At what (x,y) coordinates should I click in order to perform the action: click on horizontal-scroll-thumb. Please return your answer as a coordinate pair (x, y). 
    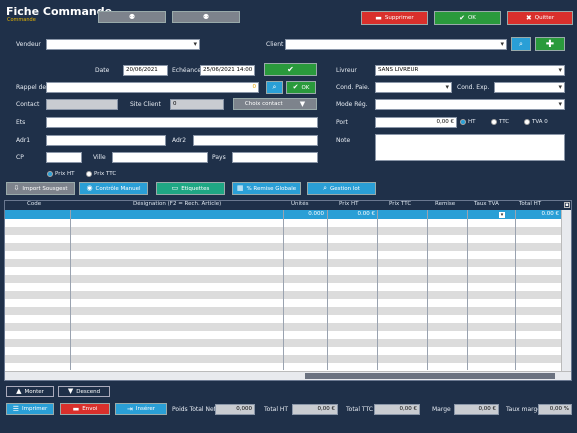
    Looking at the image, I should click on (430, 376).